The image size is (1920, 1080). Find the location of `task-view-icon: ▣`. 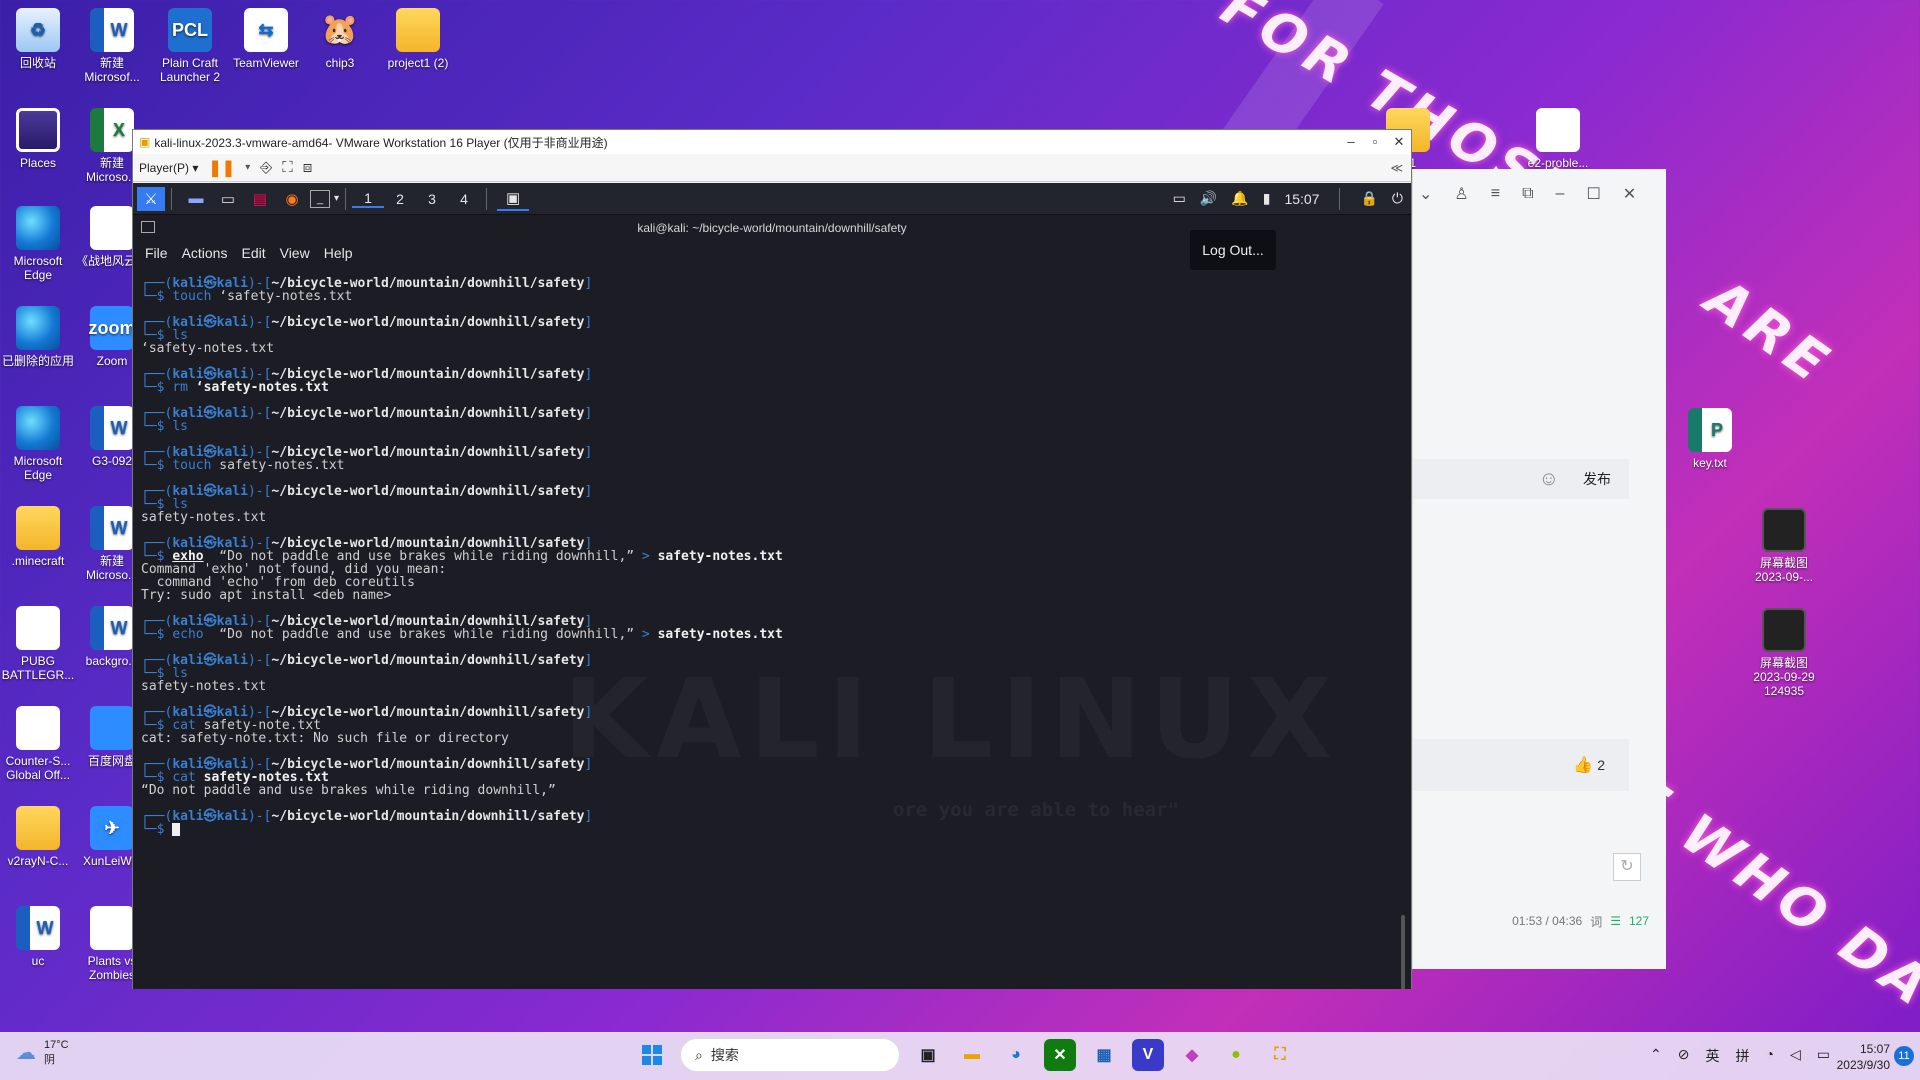

task-view-icon: ▣ is located at coordinates (928, 1055).